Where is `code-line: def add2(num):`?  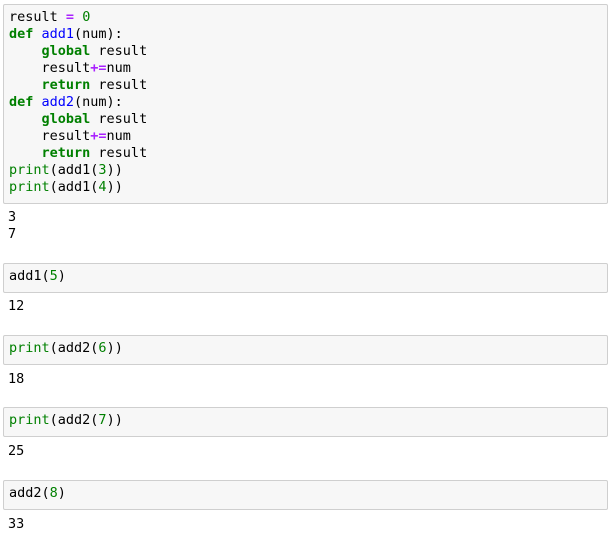 code-line: def add2(num): is located at coordinates (308, 102).